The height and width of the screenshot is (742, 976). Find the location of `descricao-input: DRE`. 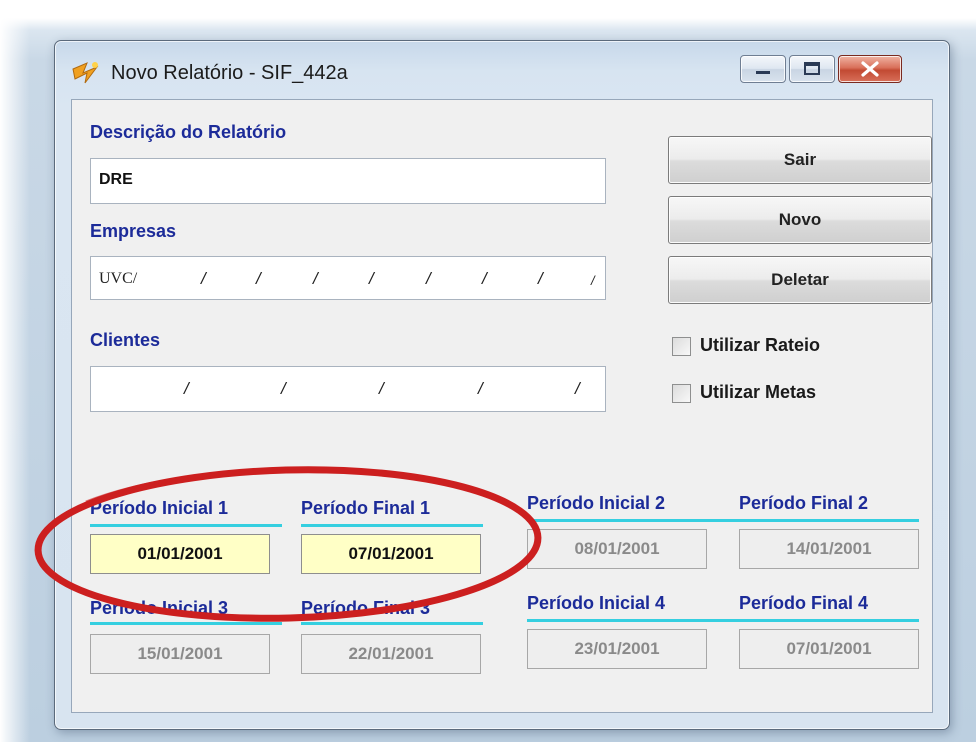

descricao-input: DRE is located at coordinates (348, 181).